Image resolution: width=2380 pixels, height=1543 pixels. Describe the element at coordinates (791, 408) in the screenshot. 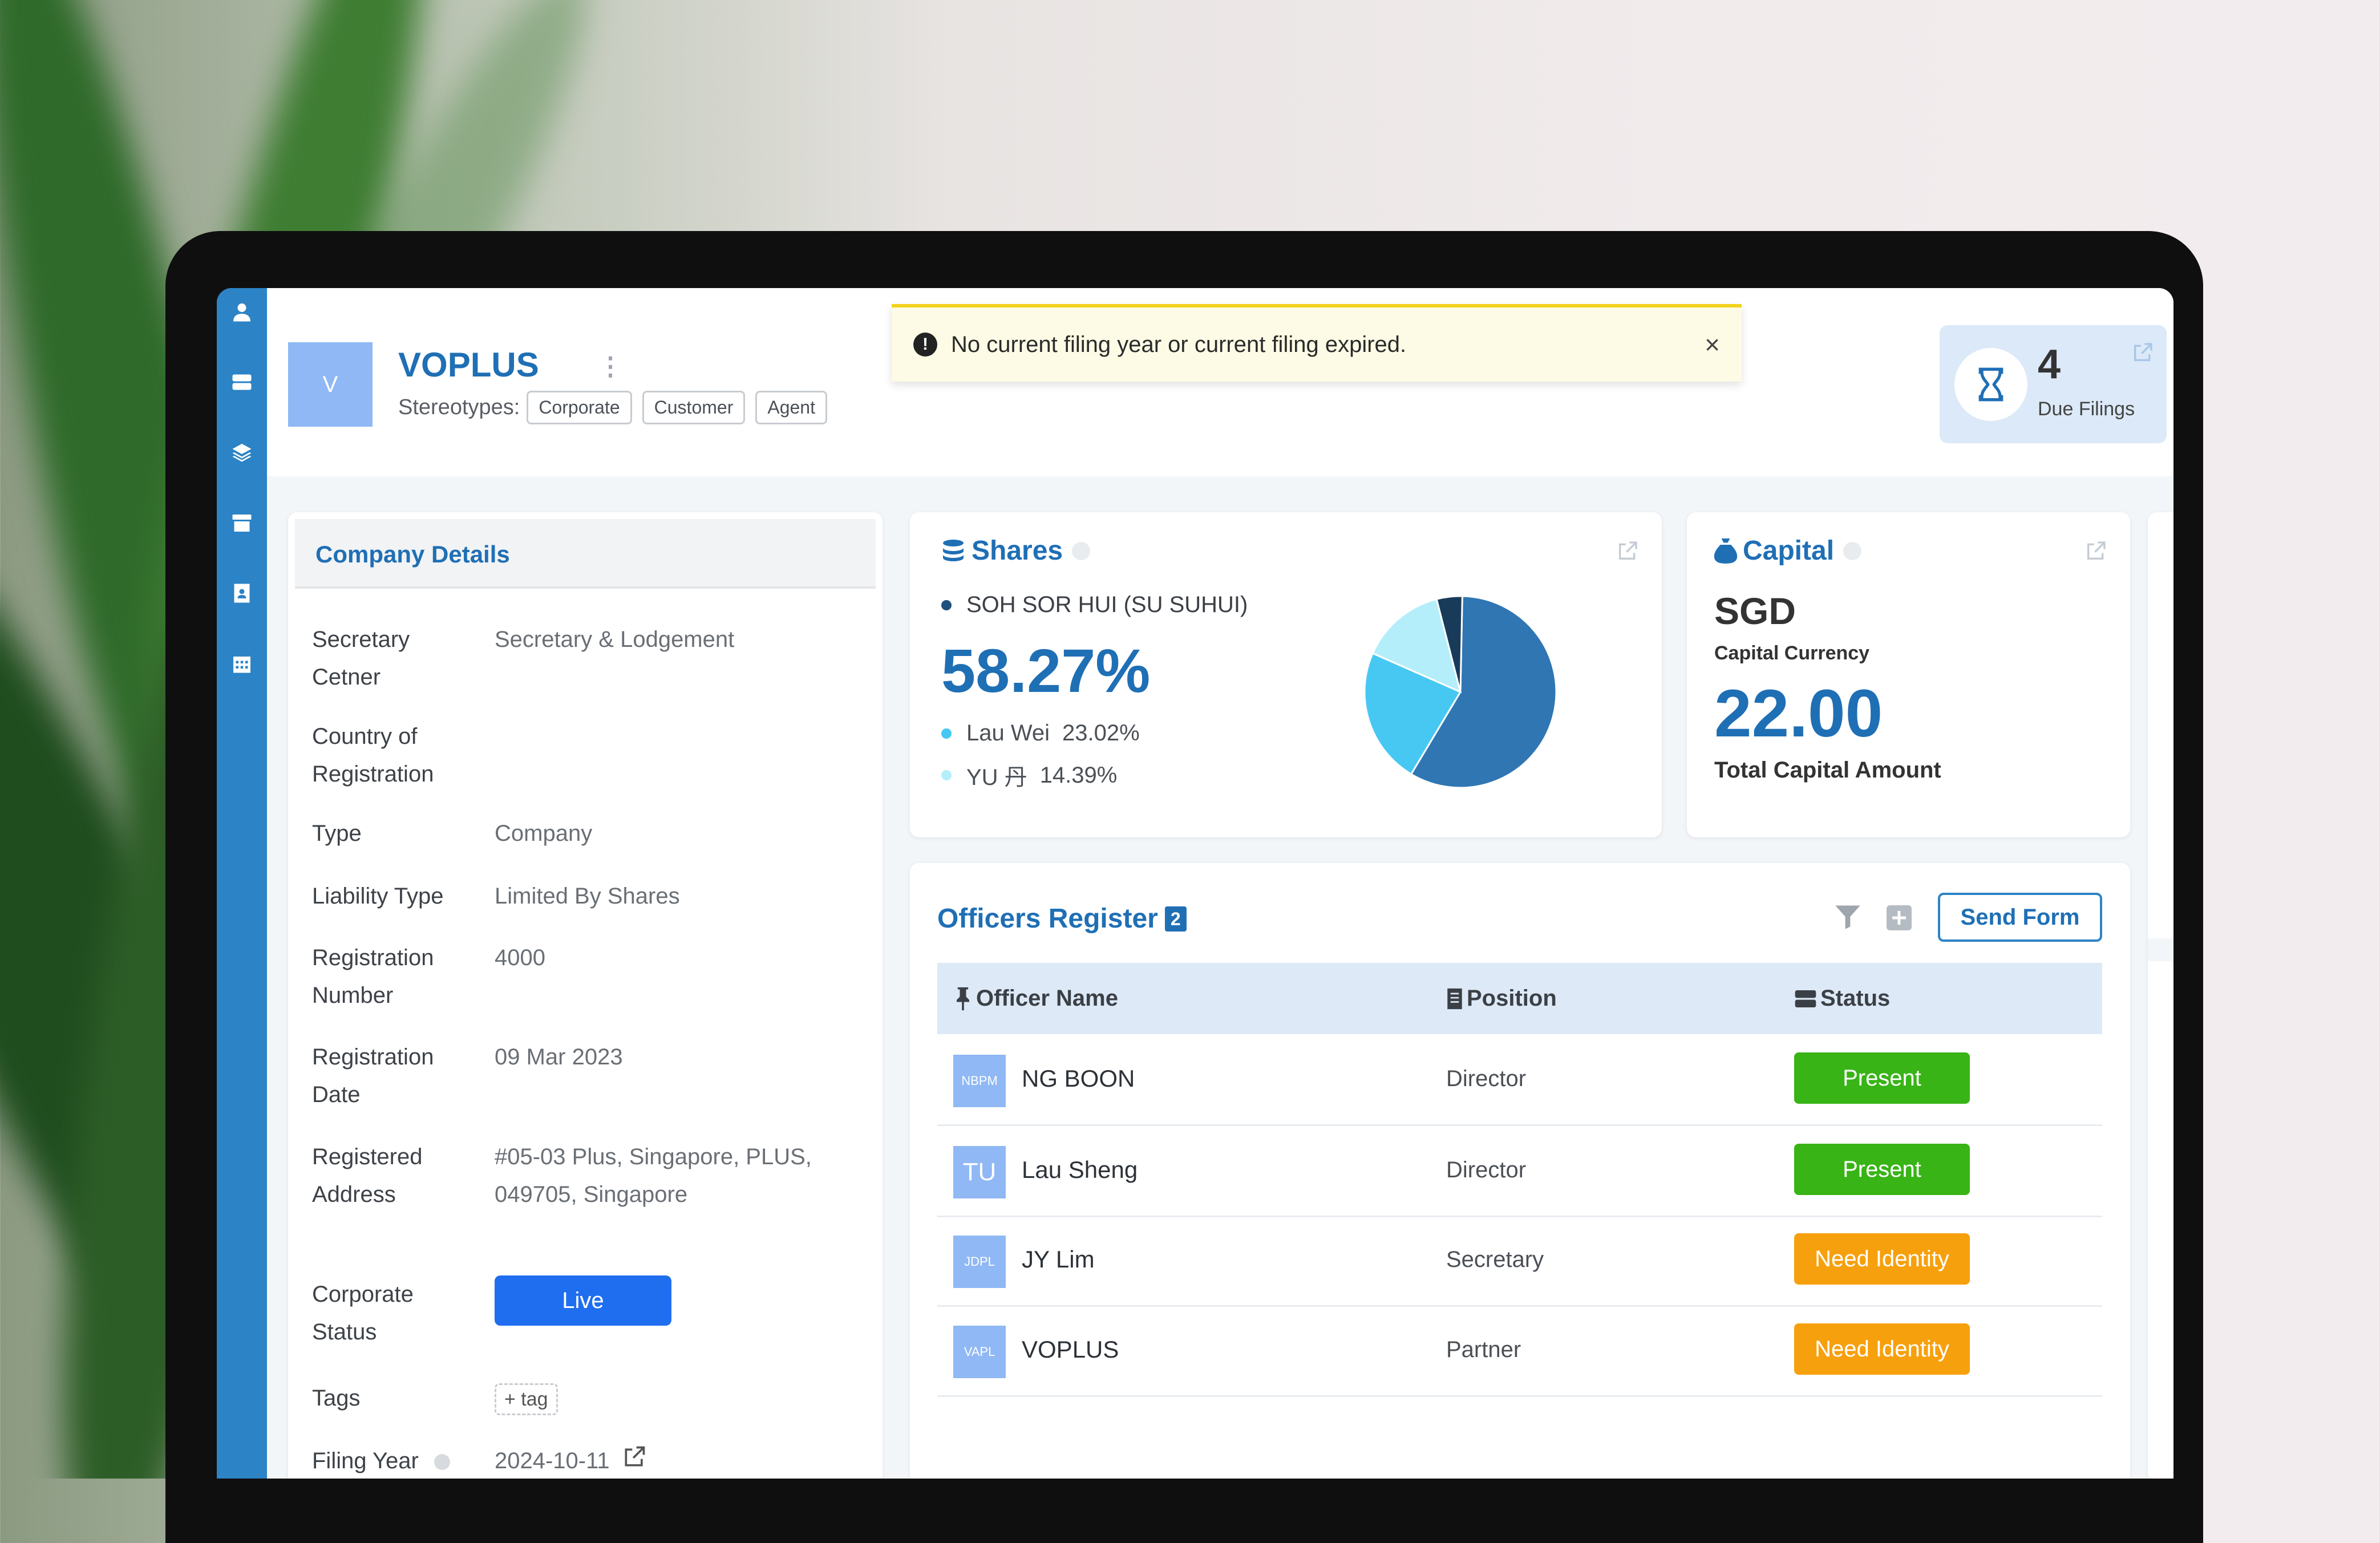

I see `stereotype-tag: Agent` at that location.